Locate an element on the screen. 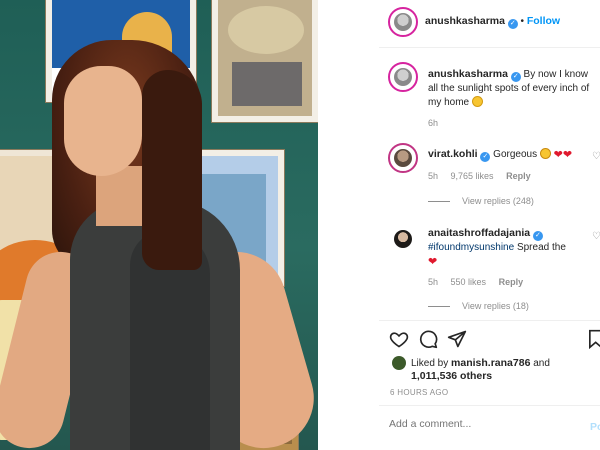 This screenshot has height=450, width=600. comment-meta: 5h 9,765 likes Reply is located at coordinates (479, 176).